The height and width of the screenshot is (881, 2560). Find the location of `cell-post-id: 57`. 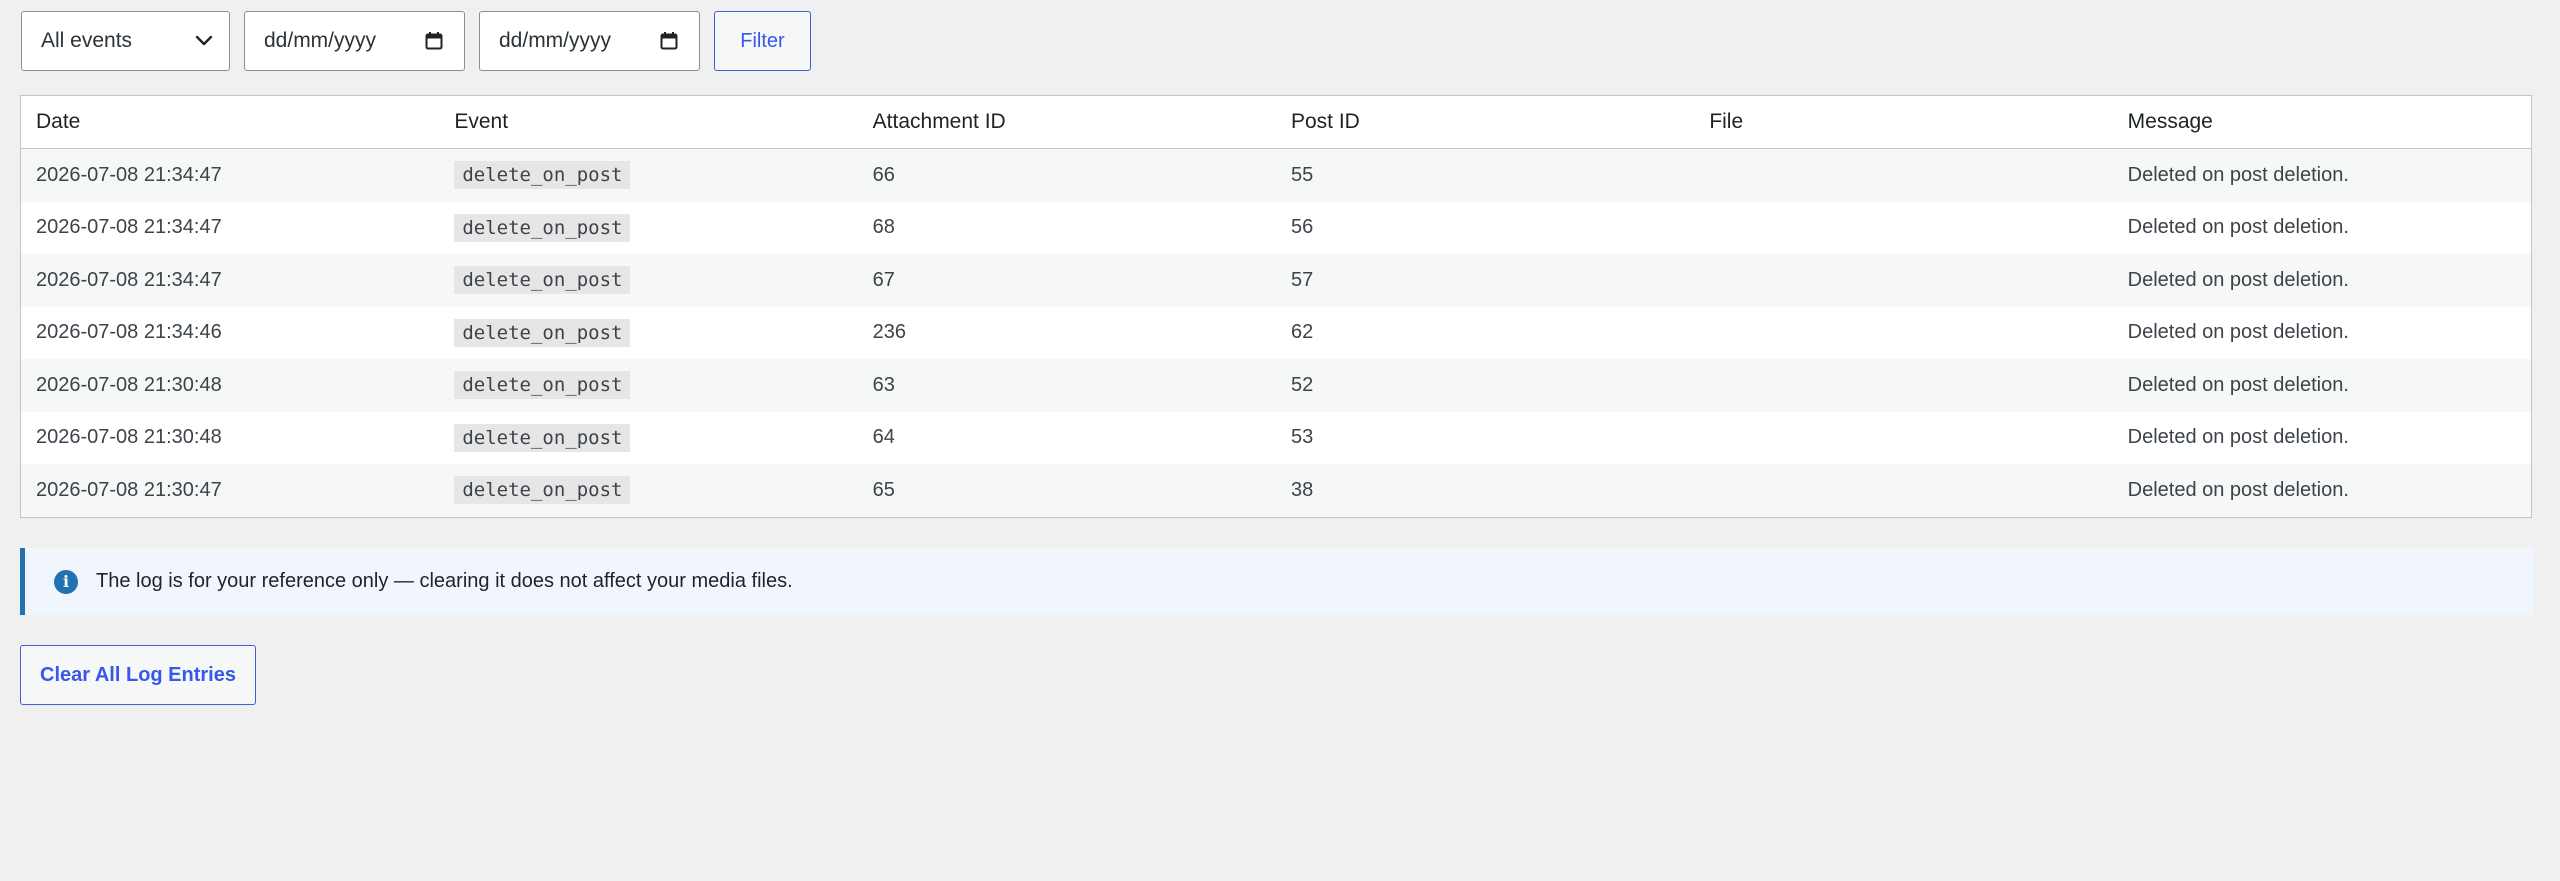

cell-post-id: 57 is located at coordinates (1302, 279).